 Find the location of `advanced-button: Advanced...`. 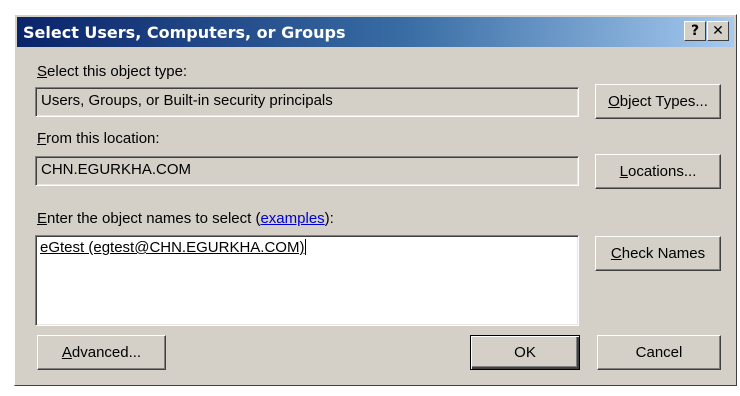

advanced-button: Advanced... is located at coordinates (101, 352).